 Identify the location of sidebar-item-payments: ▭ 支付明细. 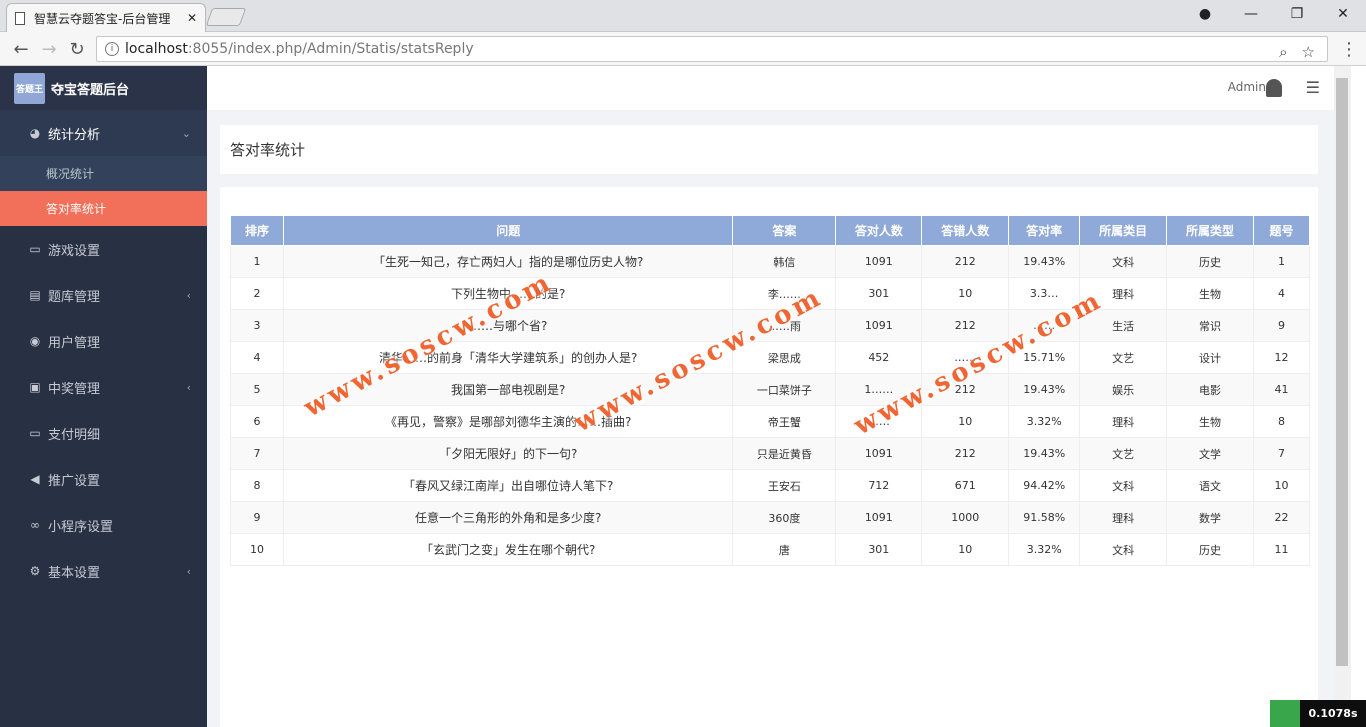
(103, 433).